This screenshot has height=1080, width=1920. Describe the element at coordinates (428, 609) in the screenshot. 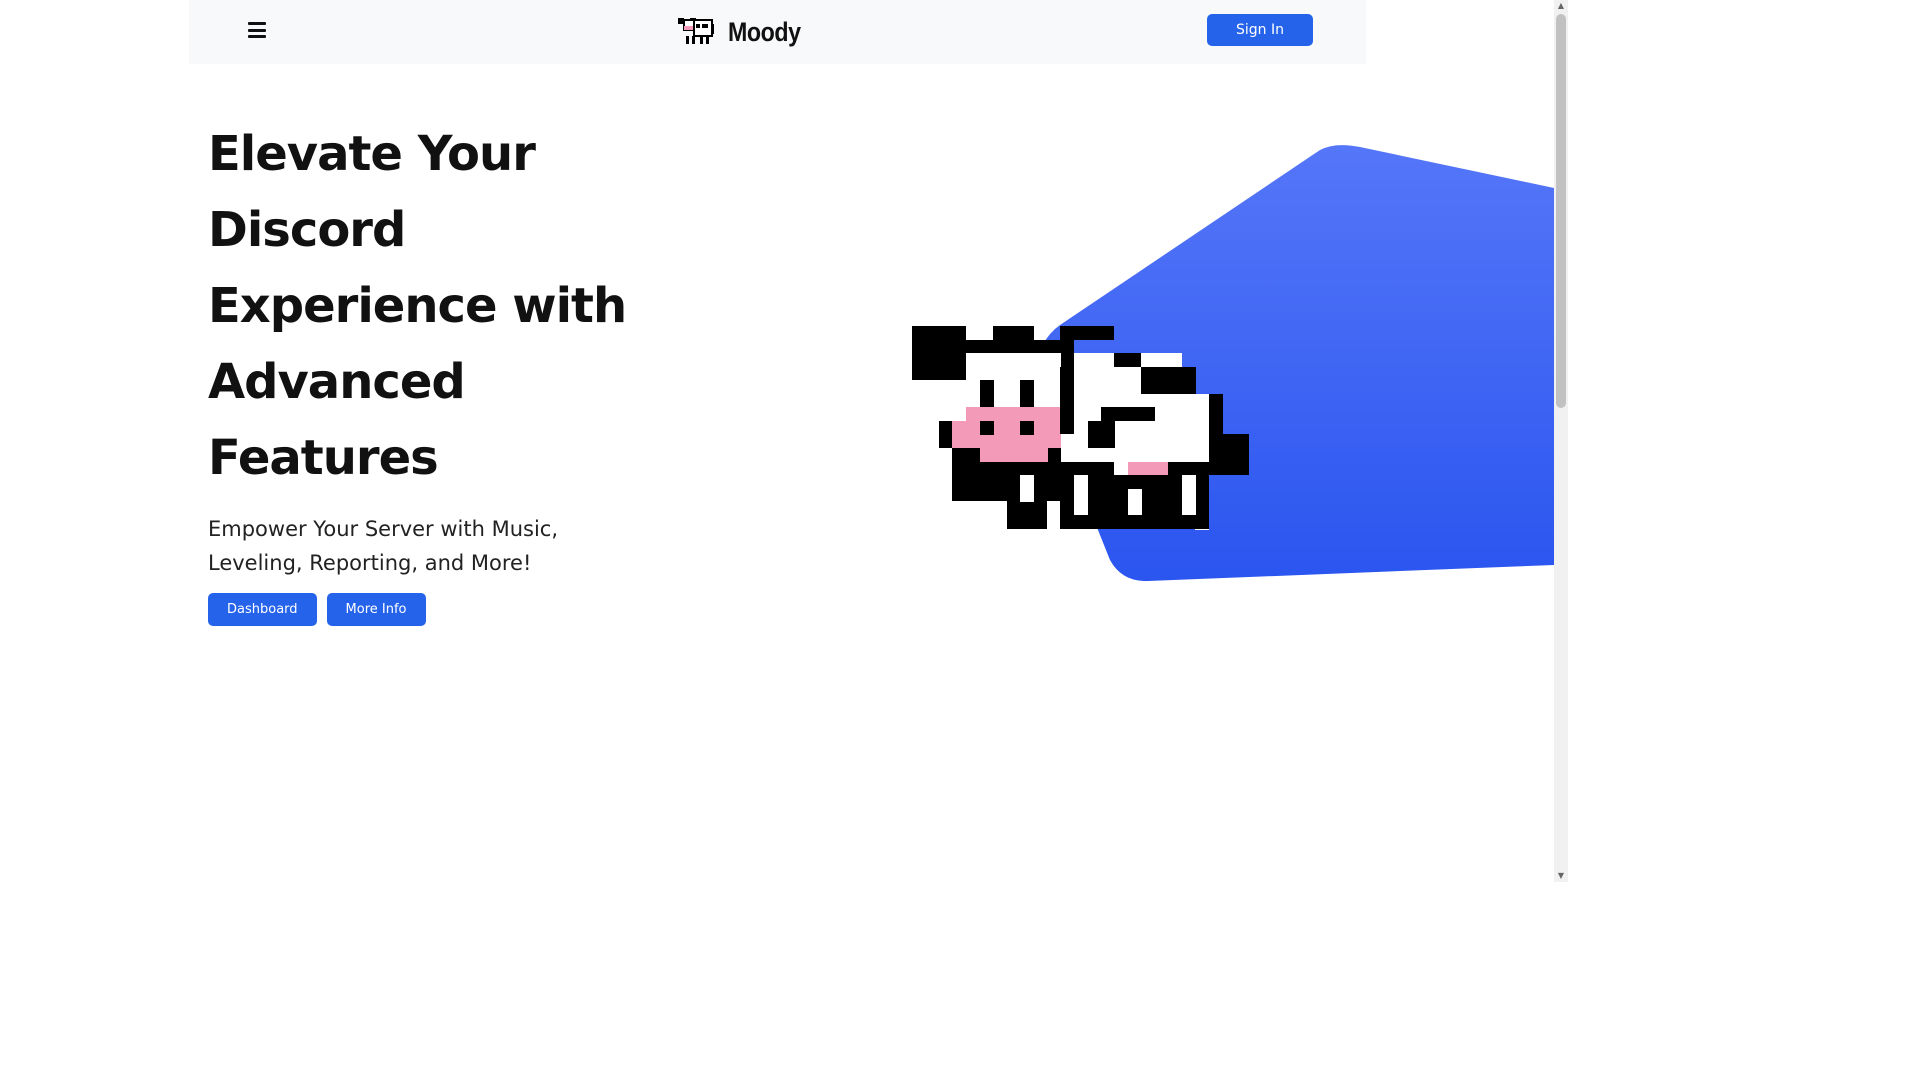

I see `hero-button-row: Dashboard More Info` at that location.